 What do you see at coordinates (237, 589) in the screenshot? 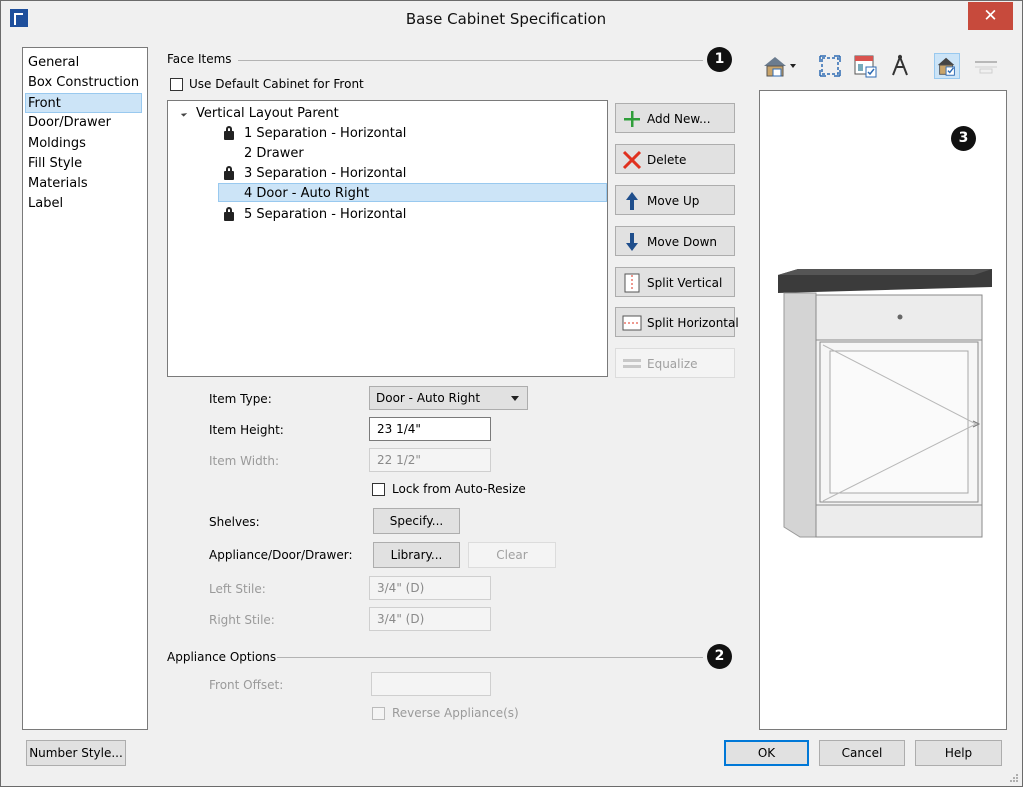
I see `left-stile-label: Left Stile:` at bounding box center [237, 589].